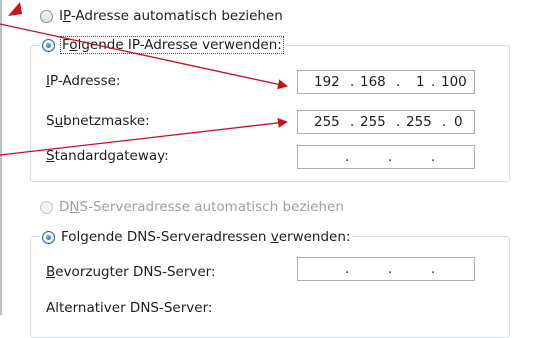 The height and width of the screenshot is (338, 539). I want to click on default-gateway-label: Standardgateway:, so click(107, 156).